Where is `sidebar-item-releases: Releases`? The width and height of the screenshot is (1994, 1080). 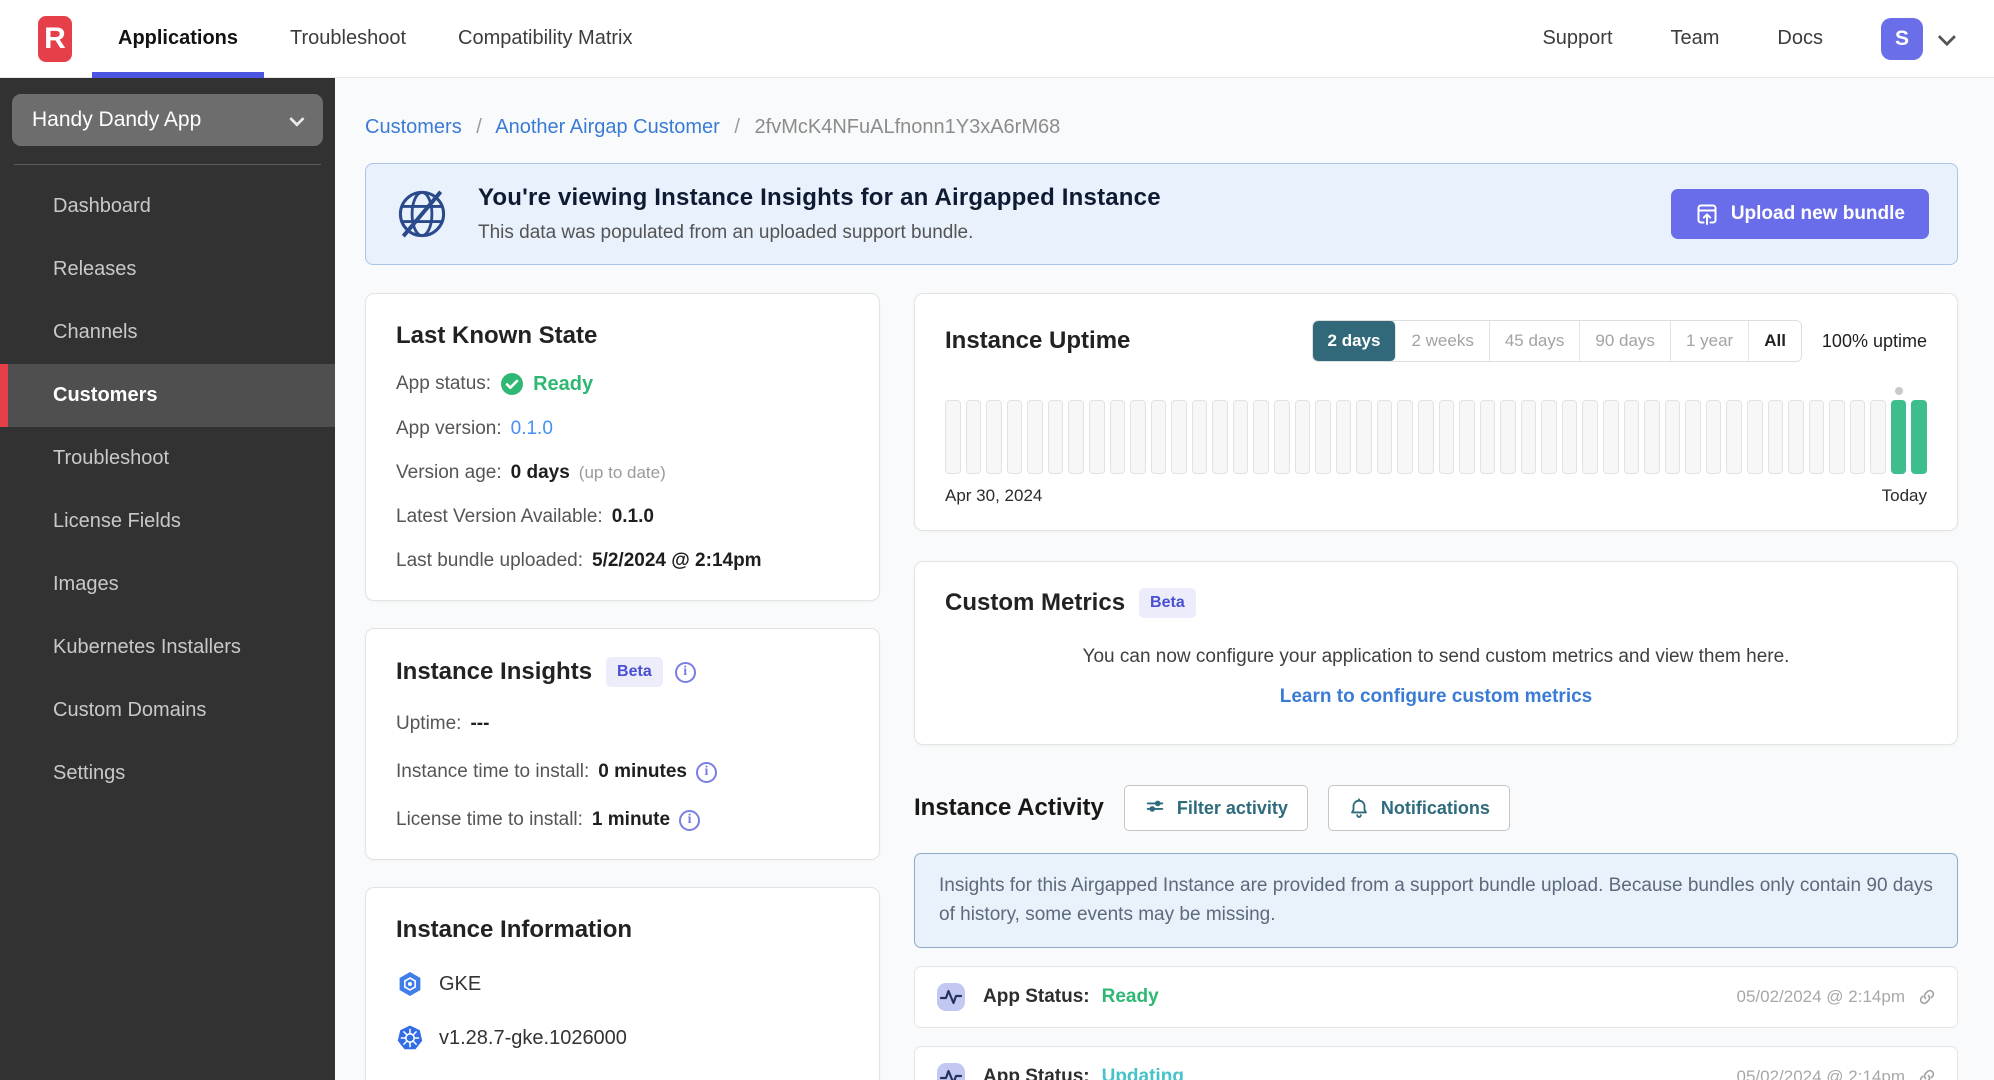 sidebar-item-releases: Releases is located at coordinates (167, 269).